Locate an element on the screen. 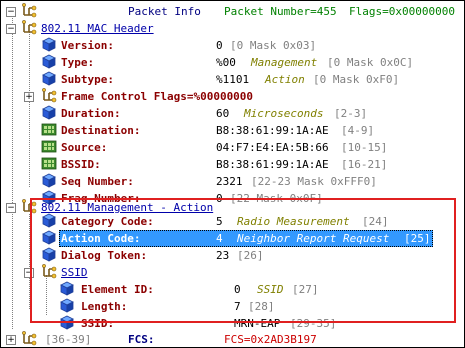 This screenshot has height=348, width=465. field-label: Source: is located at coordinates (84, 147).